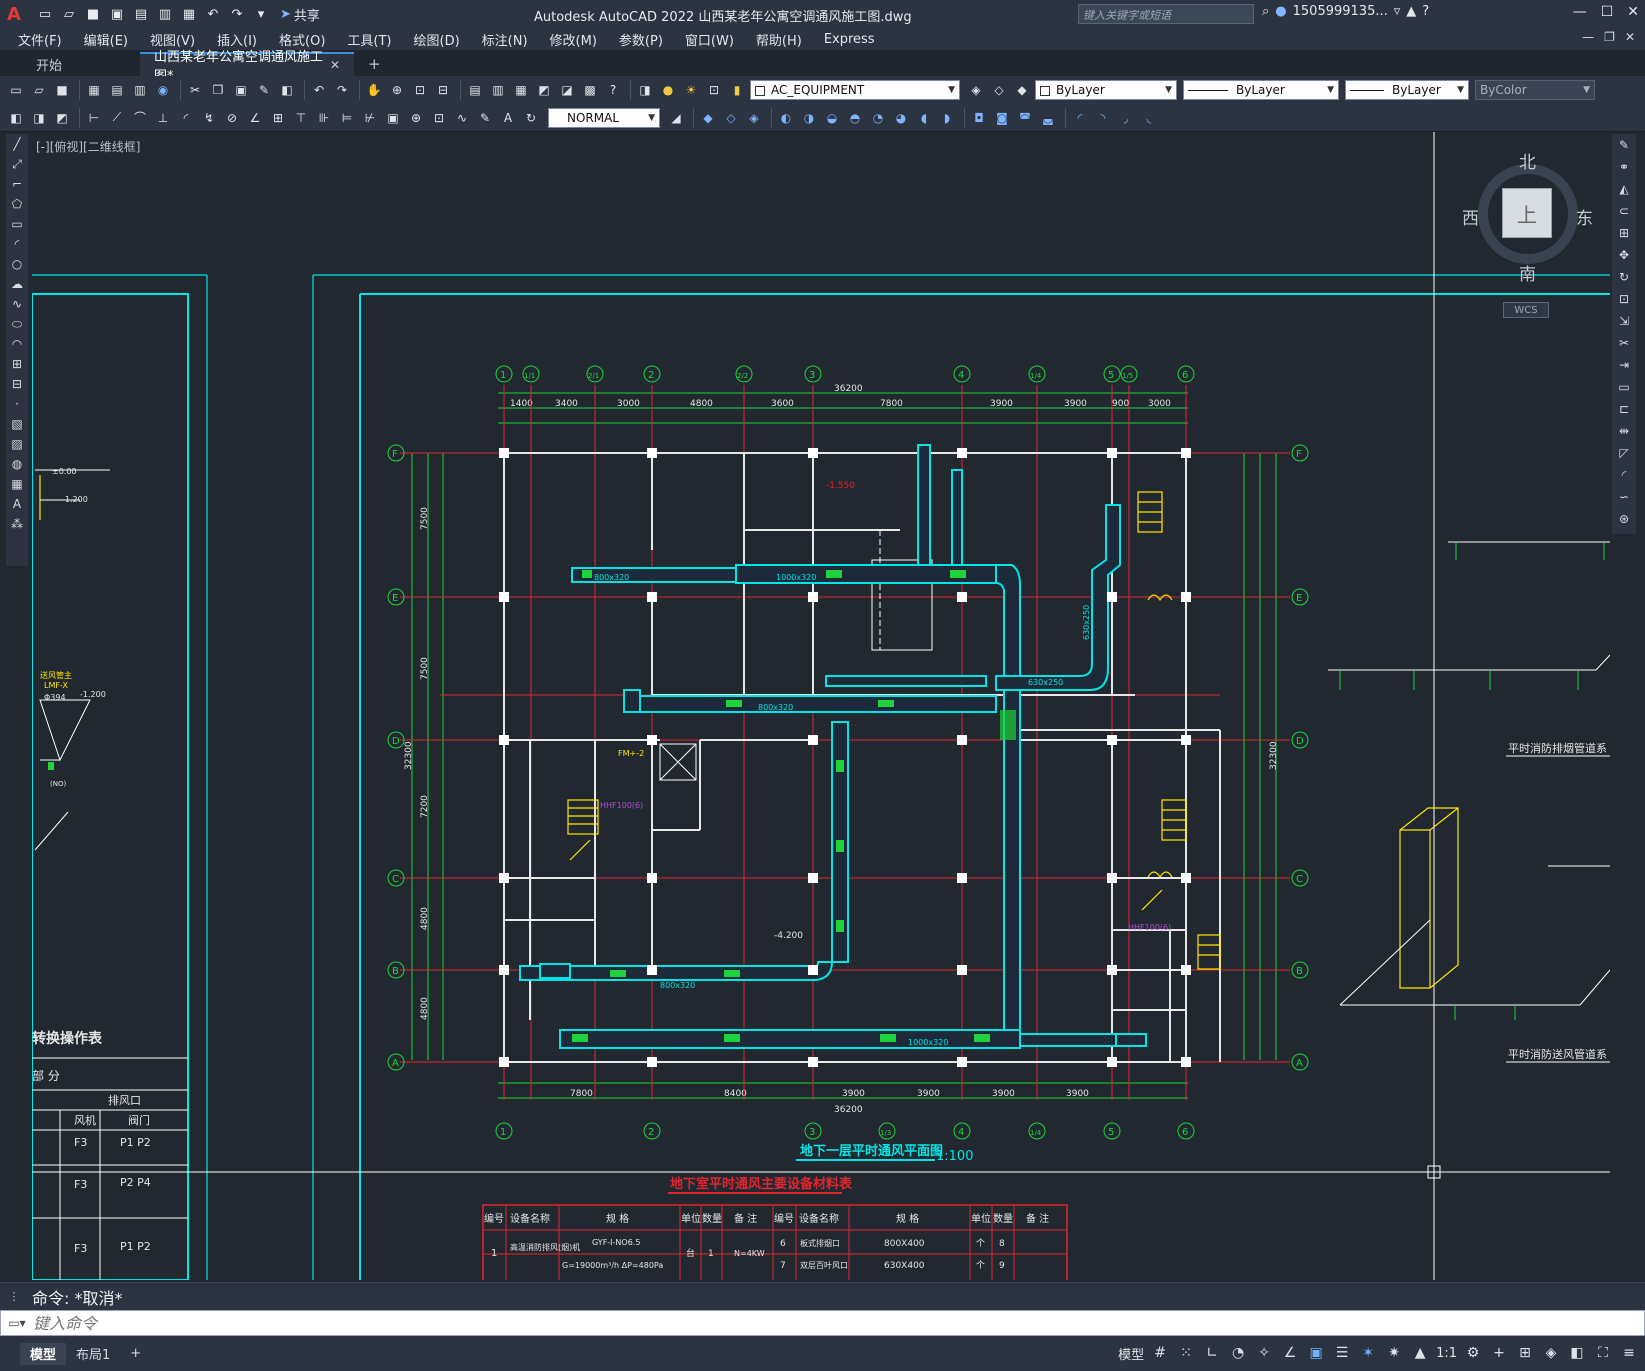  Describe the element at coordinates (17, 244) in the screenshot. I see `arc-icon: ◜` at that location.